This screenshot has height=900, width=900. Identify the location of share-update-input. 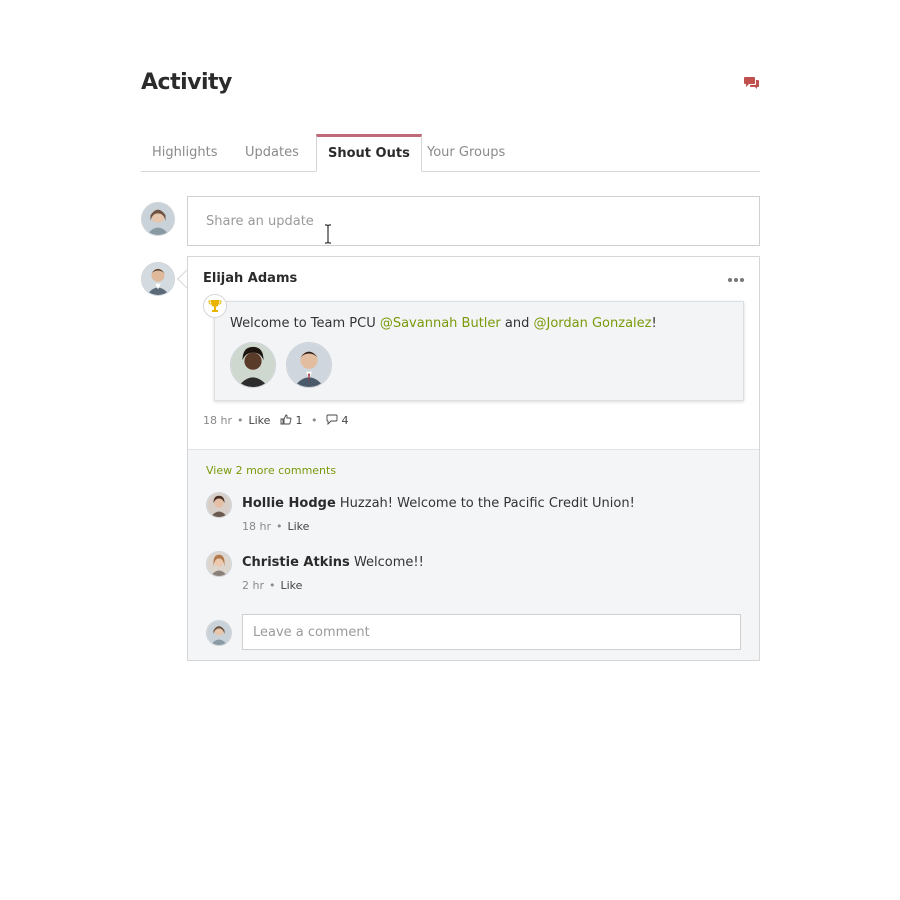
(473, 221).